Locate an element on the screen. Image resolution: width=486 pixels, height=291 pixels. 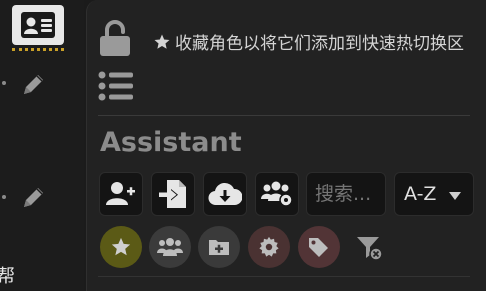
filter-folder-button is located at coordinates (219, 247).